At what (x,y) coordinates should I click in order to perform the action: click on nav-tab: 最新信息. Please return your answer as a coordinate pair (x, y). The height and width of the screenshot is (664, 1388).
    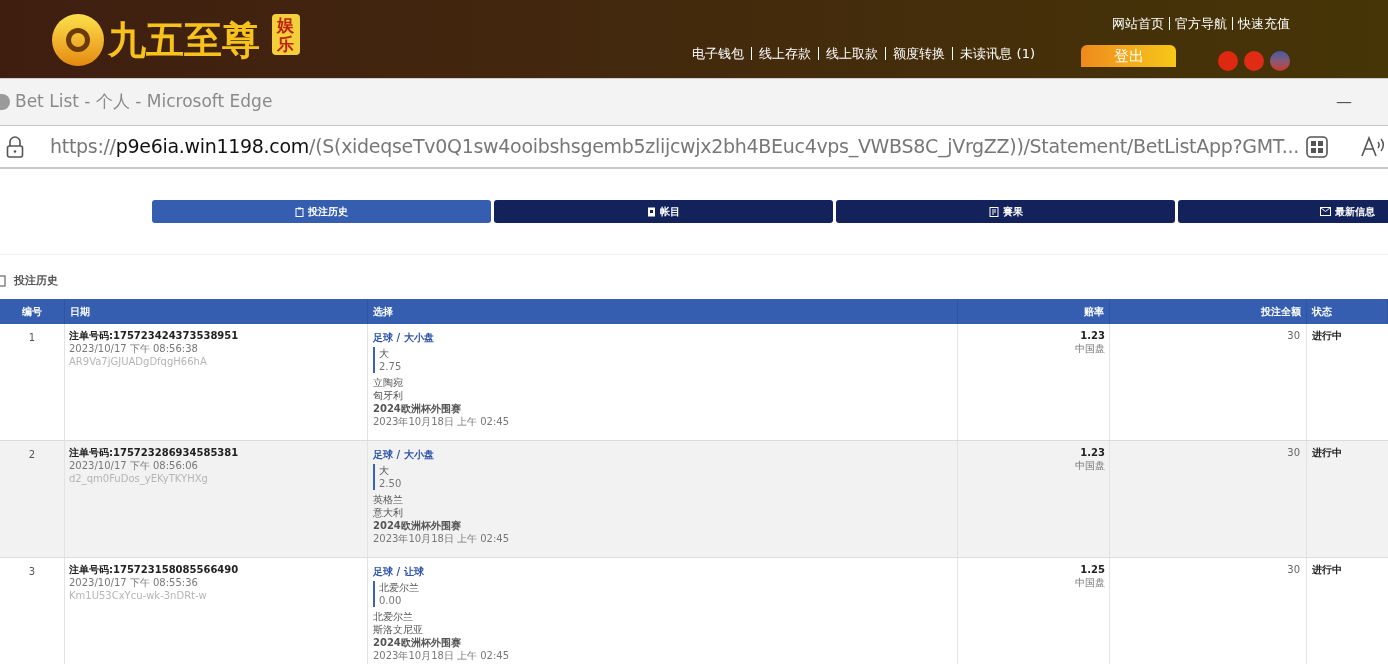
    Looking at the image, I should click on (1283, 211).